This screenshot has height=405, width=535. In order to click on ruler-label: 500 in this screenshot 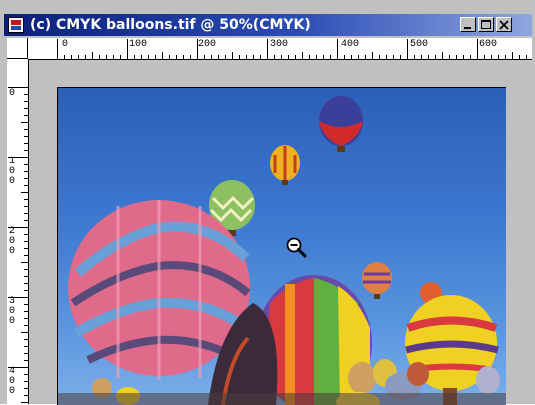, I will do `click(419, 44)`.